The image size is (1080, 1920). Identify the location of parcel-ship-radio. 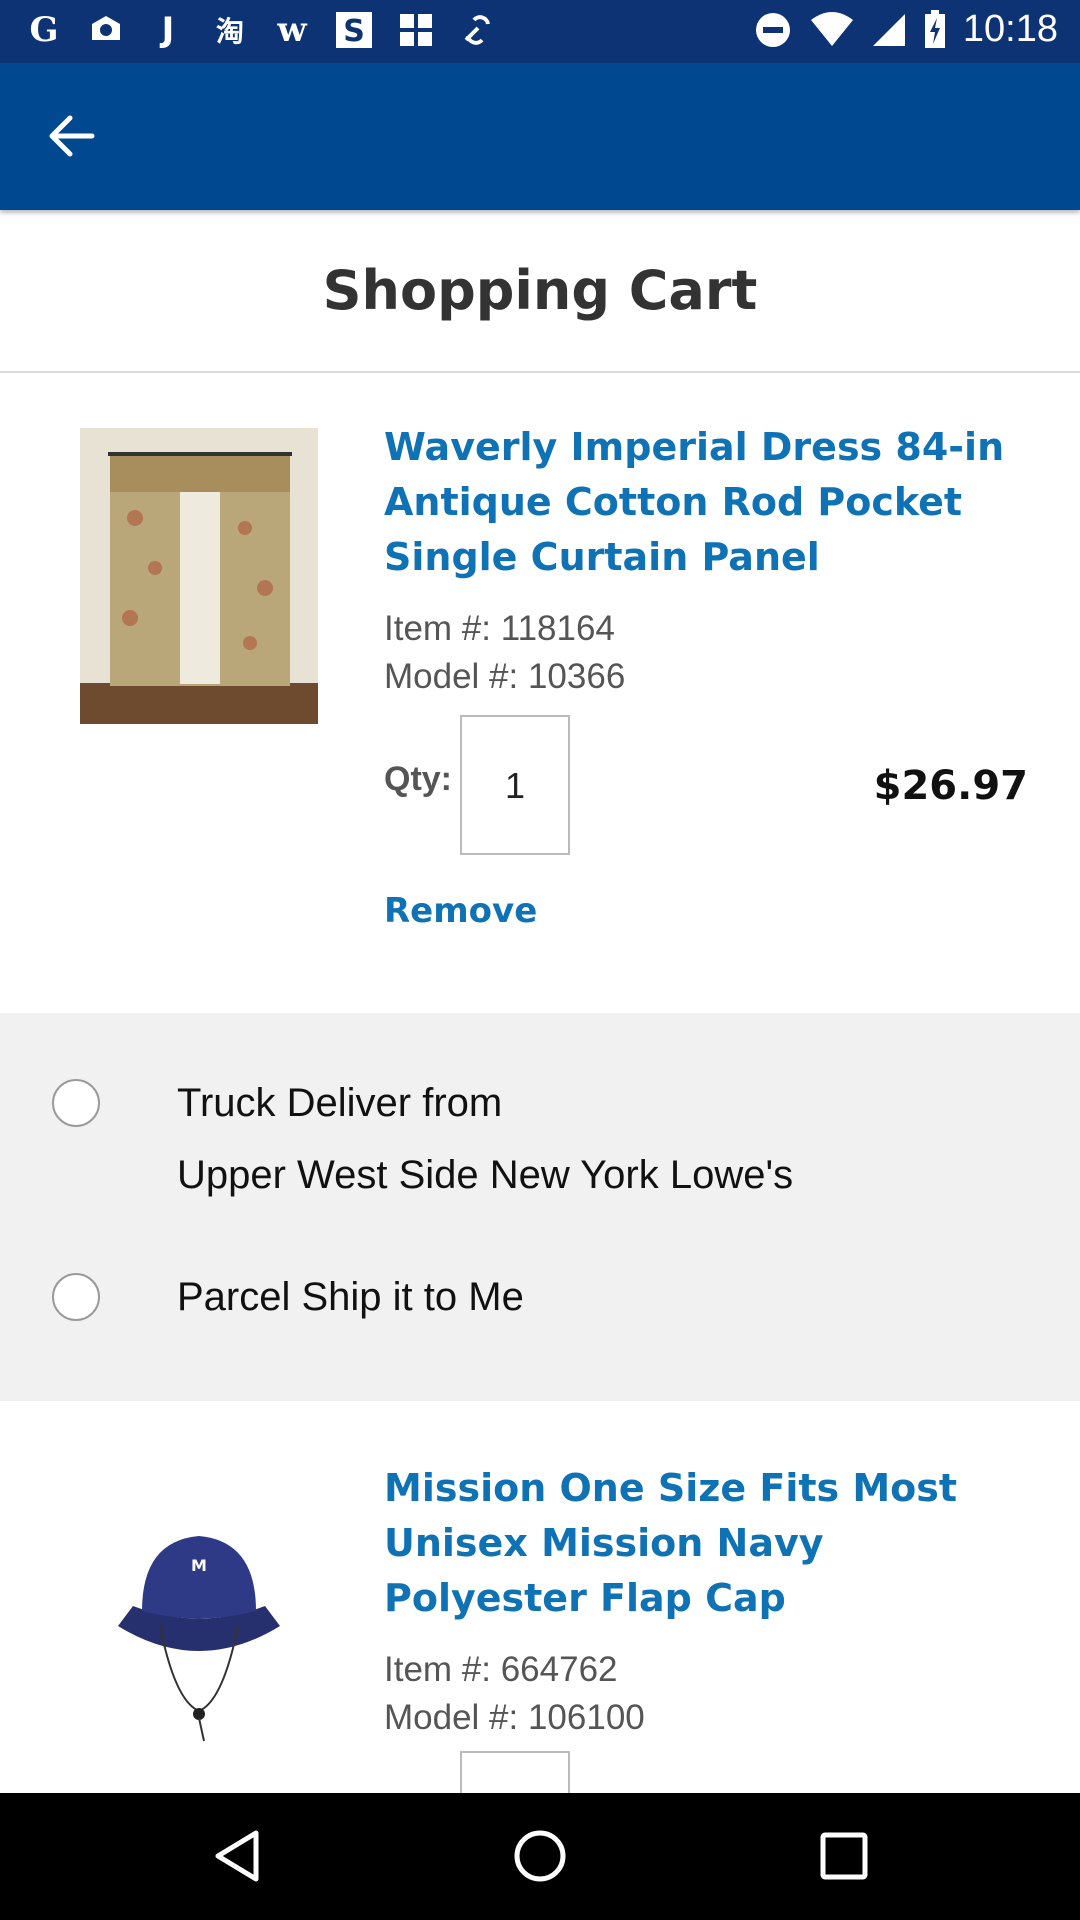
(76, 1297).